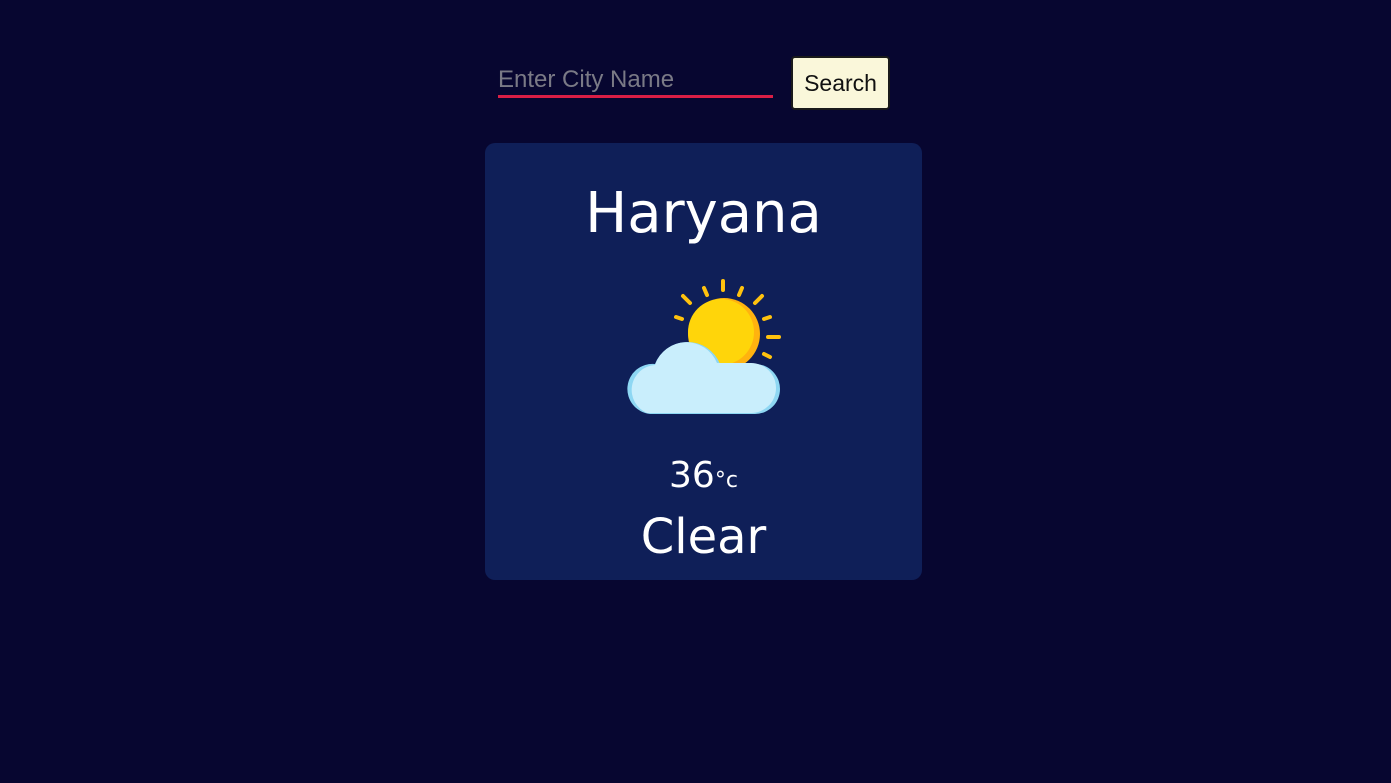  Describe the element at coordinates (703, 213) in the screenshot. I see `city-name: Haryana` at that location.